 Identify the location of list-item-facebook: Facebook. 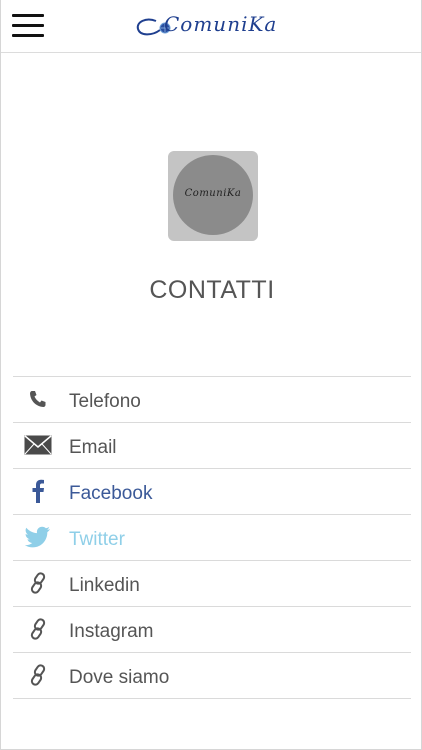
(212, 492).